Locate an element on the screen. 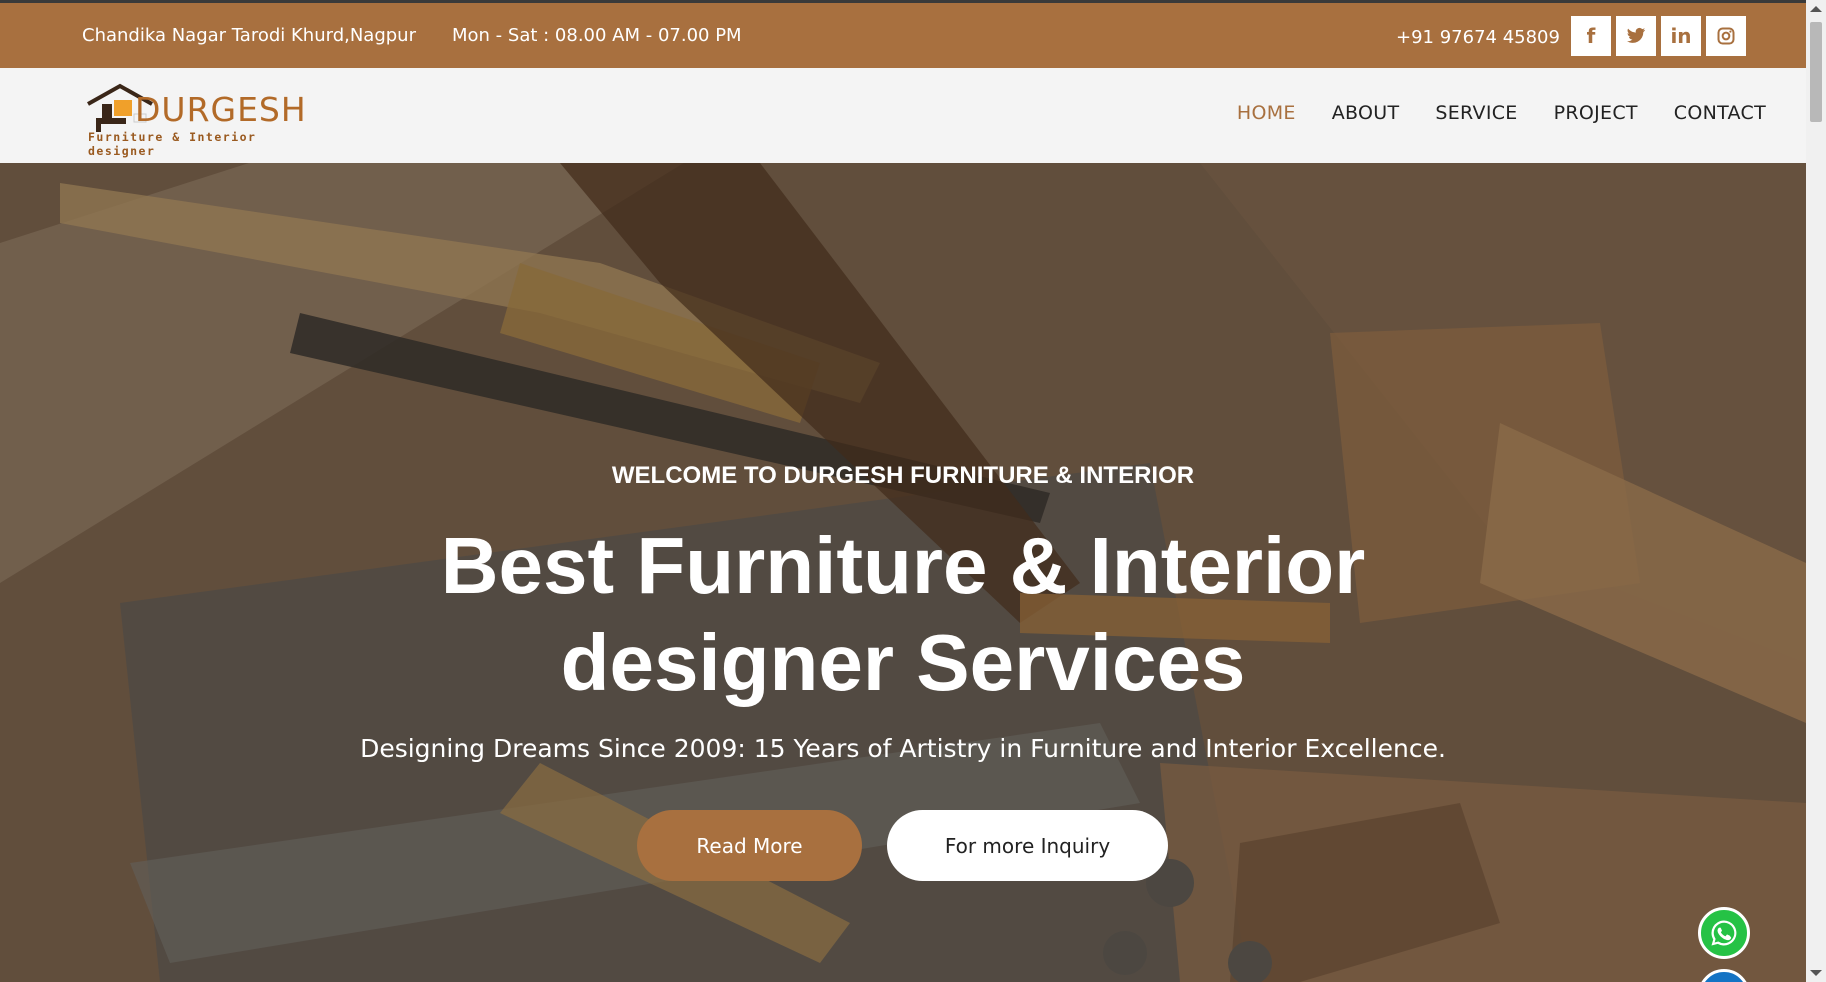 This screenshot has height=982, width=1826. address-text: Chandika Nagar Tarodi Khurd,Nagpur is located at coordinates (249, 35).